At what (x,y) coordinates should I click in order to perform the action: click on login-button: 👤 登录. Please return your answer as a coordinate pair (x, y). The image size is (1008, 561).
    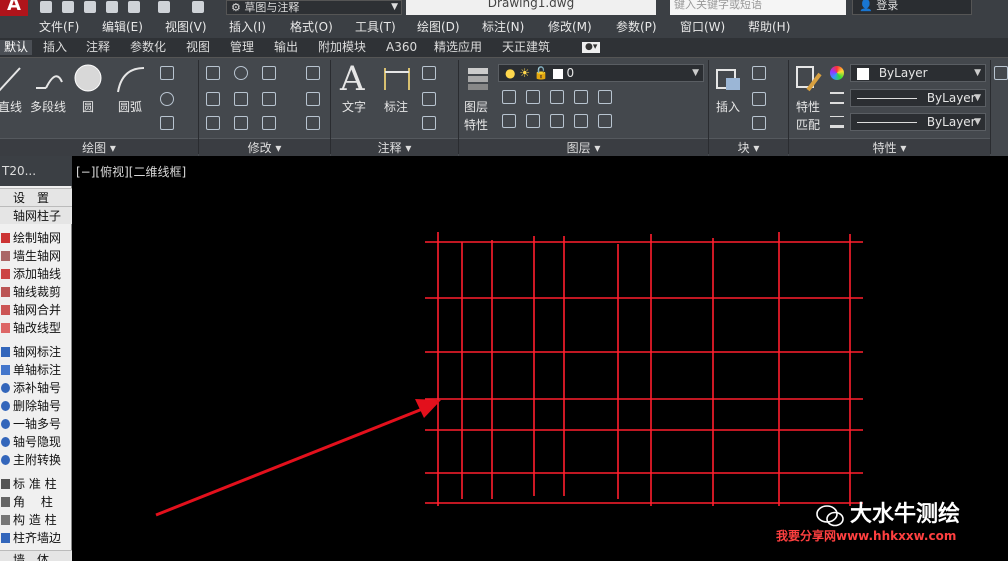
    Looking at the image, I should click on (912, 7).